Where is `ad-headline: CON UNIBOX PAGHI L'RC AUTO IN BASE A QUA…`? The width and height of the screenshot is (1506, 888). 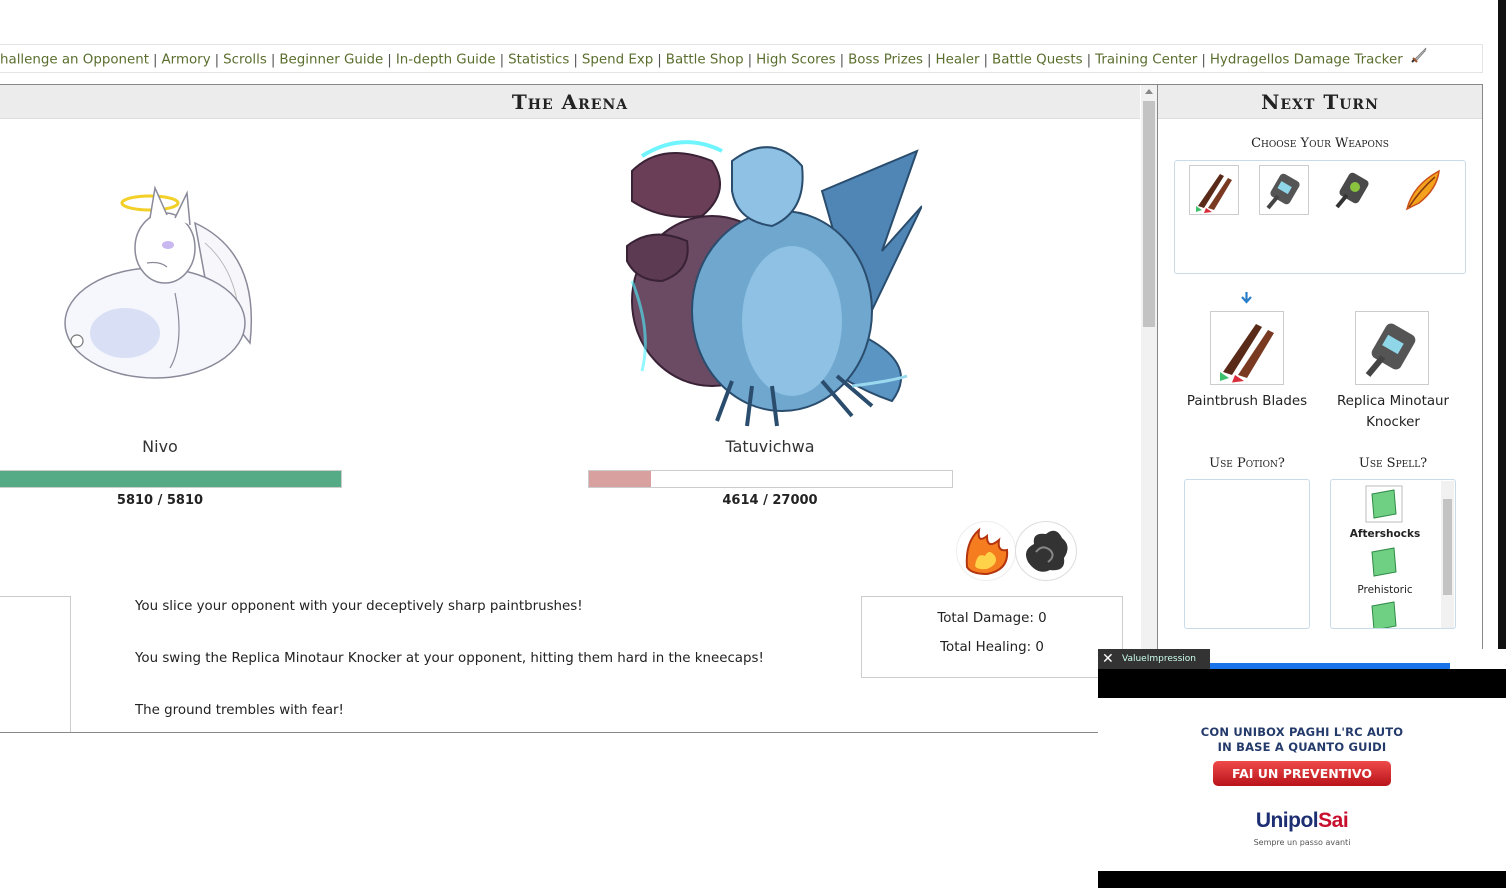
ad-headline: CON UNIBOX PAGHI L'RC AUTO IN BASE A QUA… is located at coordinates (1302, 740).